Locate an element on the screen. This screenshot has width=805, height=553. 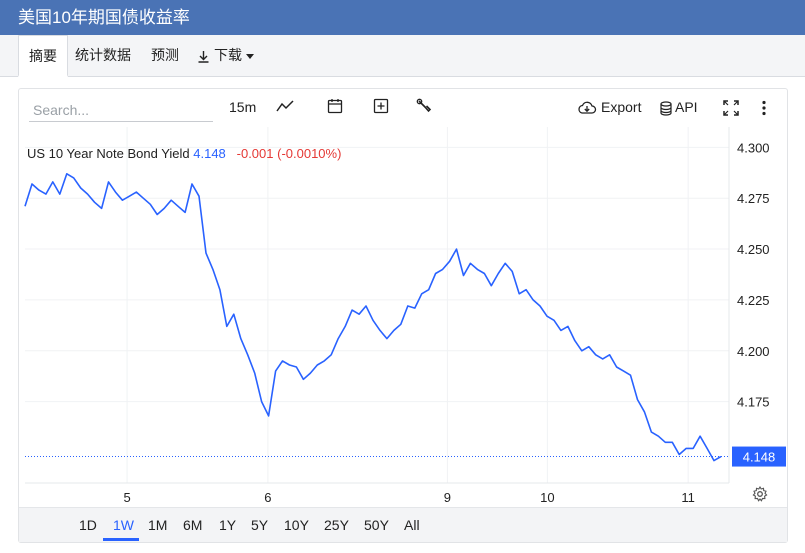
active-range-indicator is located at coordinates (121, 539).